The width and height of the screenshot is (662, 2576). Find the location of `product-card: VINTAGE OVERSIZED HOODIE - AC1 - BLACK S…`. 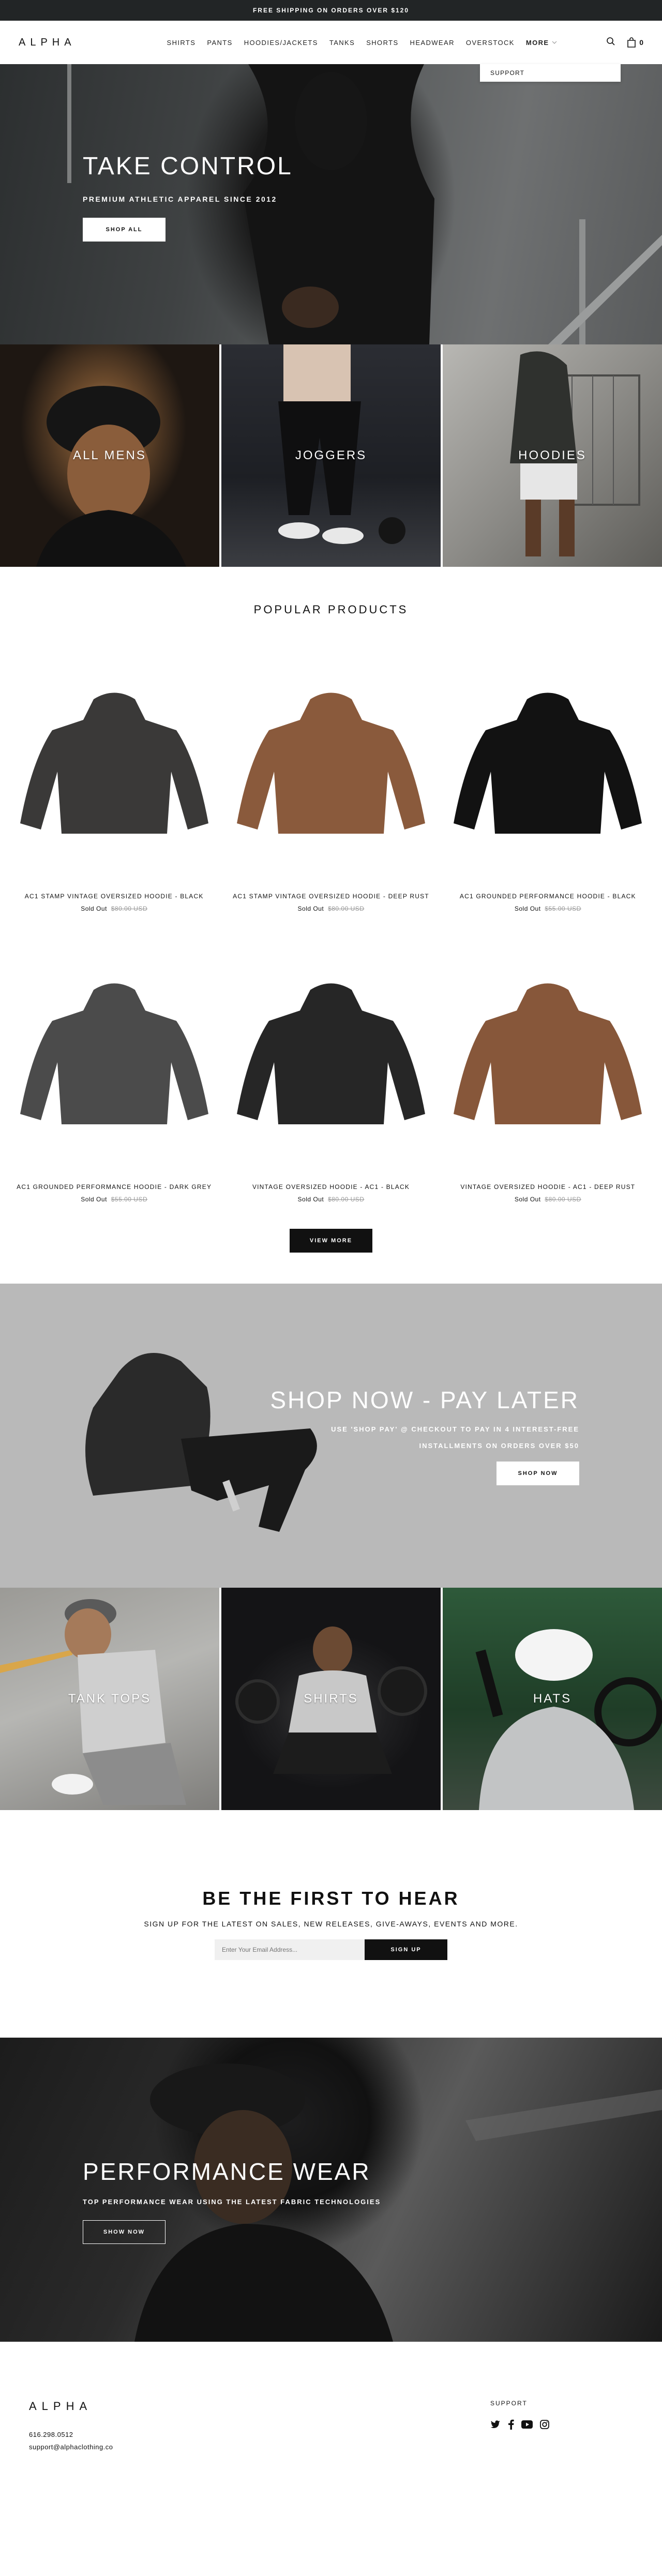

product-card: VINTAGE OVERSIZED HOODIE - AC1 - BLACK S… is located at coordinates (331, 1070).